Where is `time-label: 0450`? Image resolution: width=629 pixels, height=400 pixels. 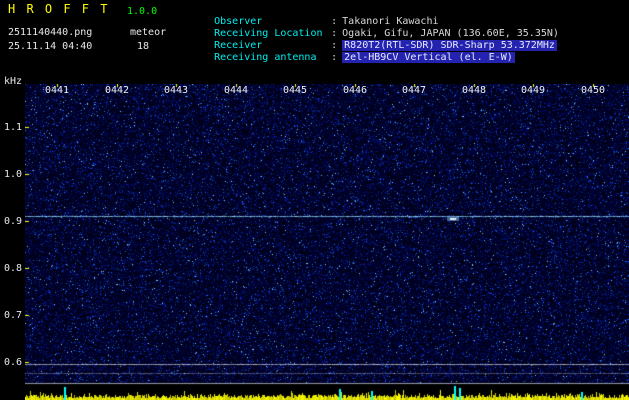 time-label: 0450 is located at coordinates (593, 90).